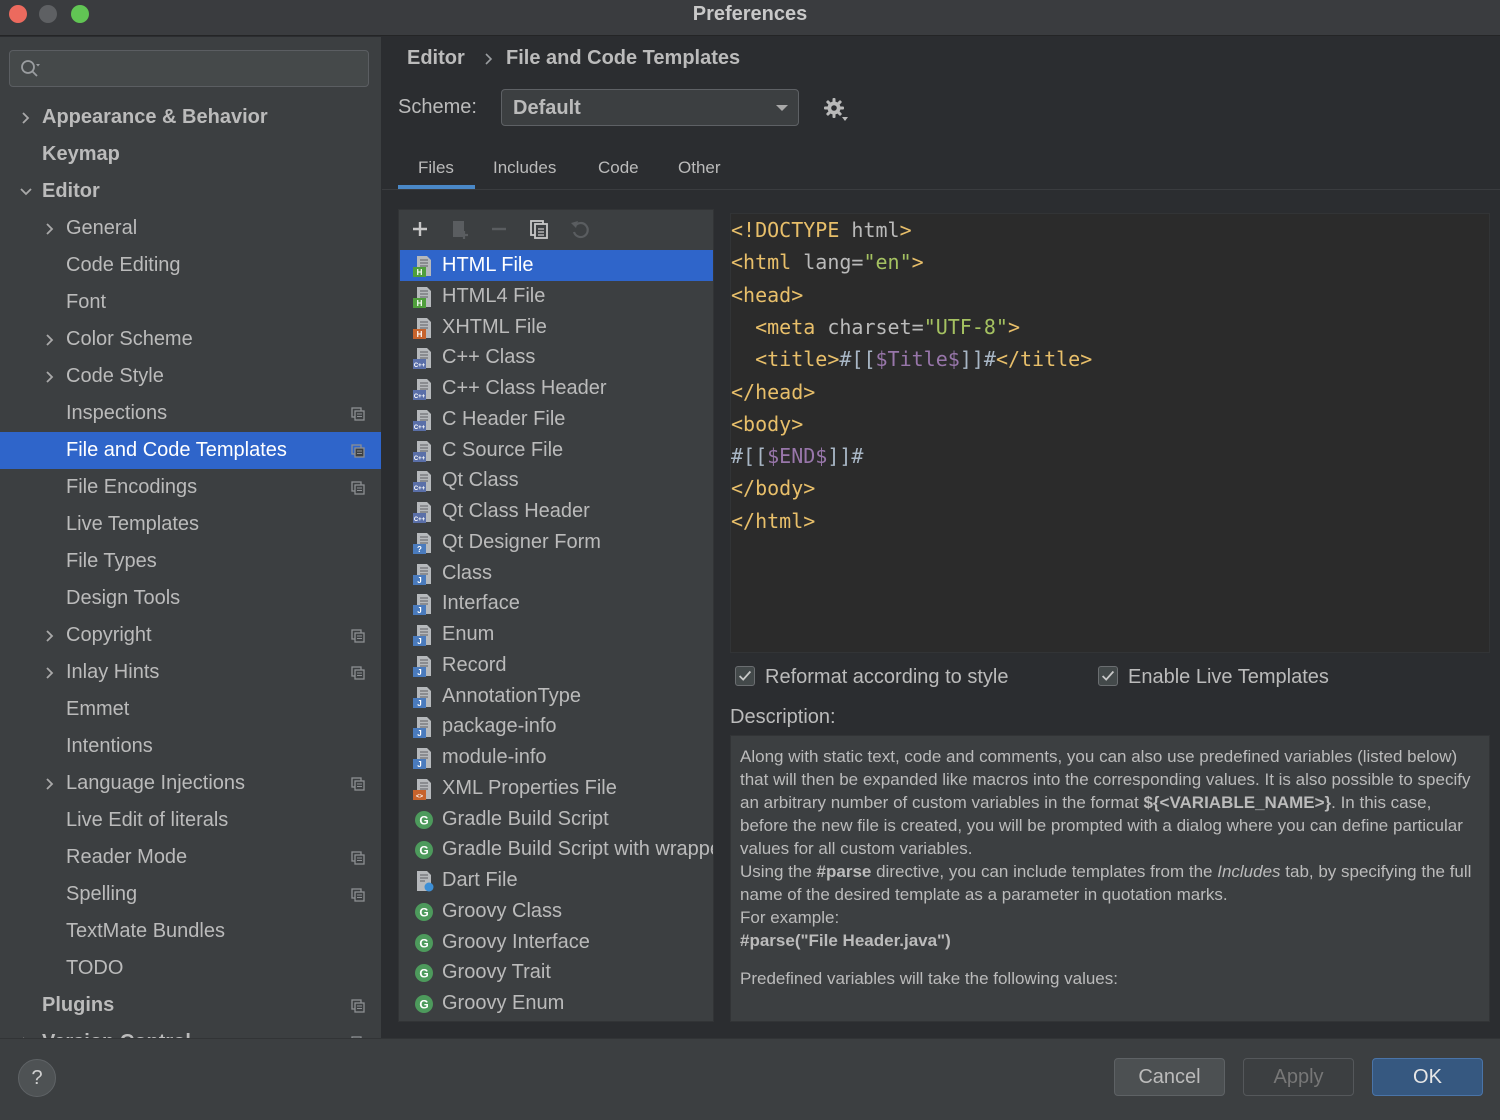 The height and width of the screenshot is (1120, 1500). I want to click on html-file-icon: H, so click(422, 297).